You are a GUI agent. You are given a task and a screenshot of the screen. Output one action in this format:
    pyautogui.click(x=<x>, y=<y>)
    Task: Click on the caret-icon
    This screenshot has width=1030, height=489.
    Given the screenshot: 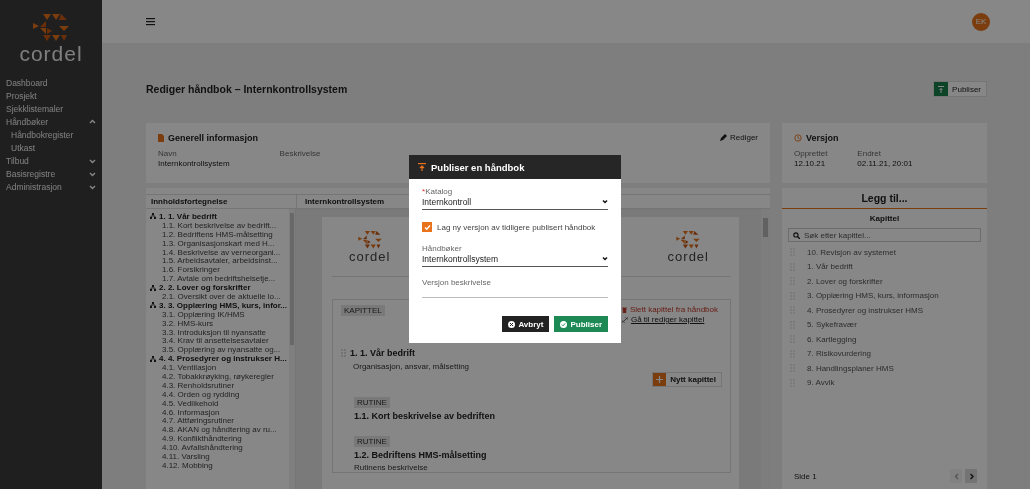 What is the action you would take?
    pyautogui.click(x=605, y=258)
    